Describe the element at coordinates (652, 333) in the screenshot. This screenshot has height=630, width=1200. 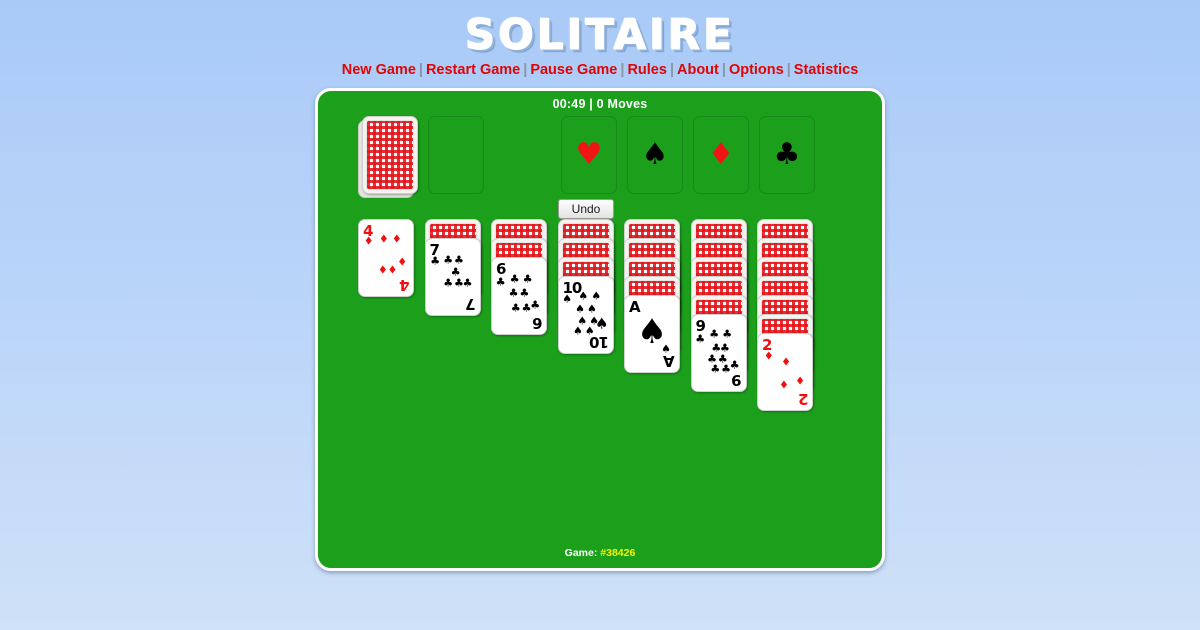
I see `card-A-of-spades: A A ♠ ♠` at that location.